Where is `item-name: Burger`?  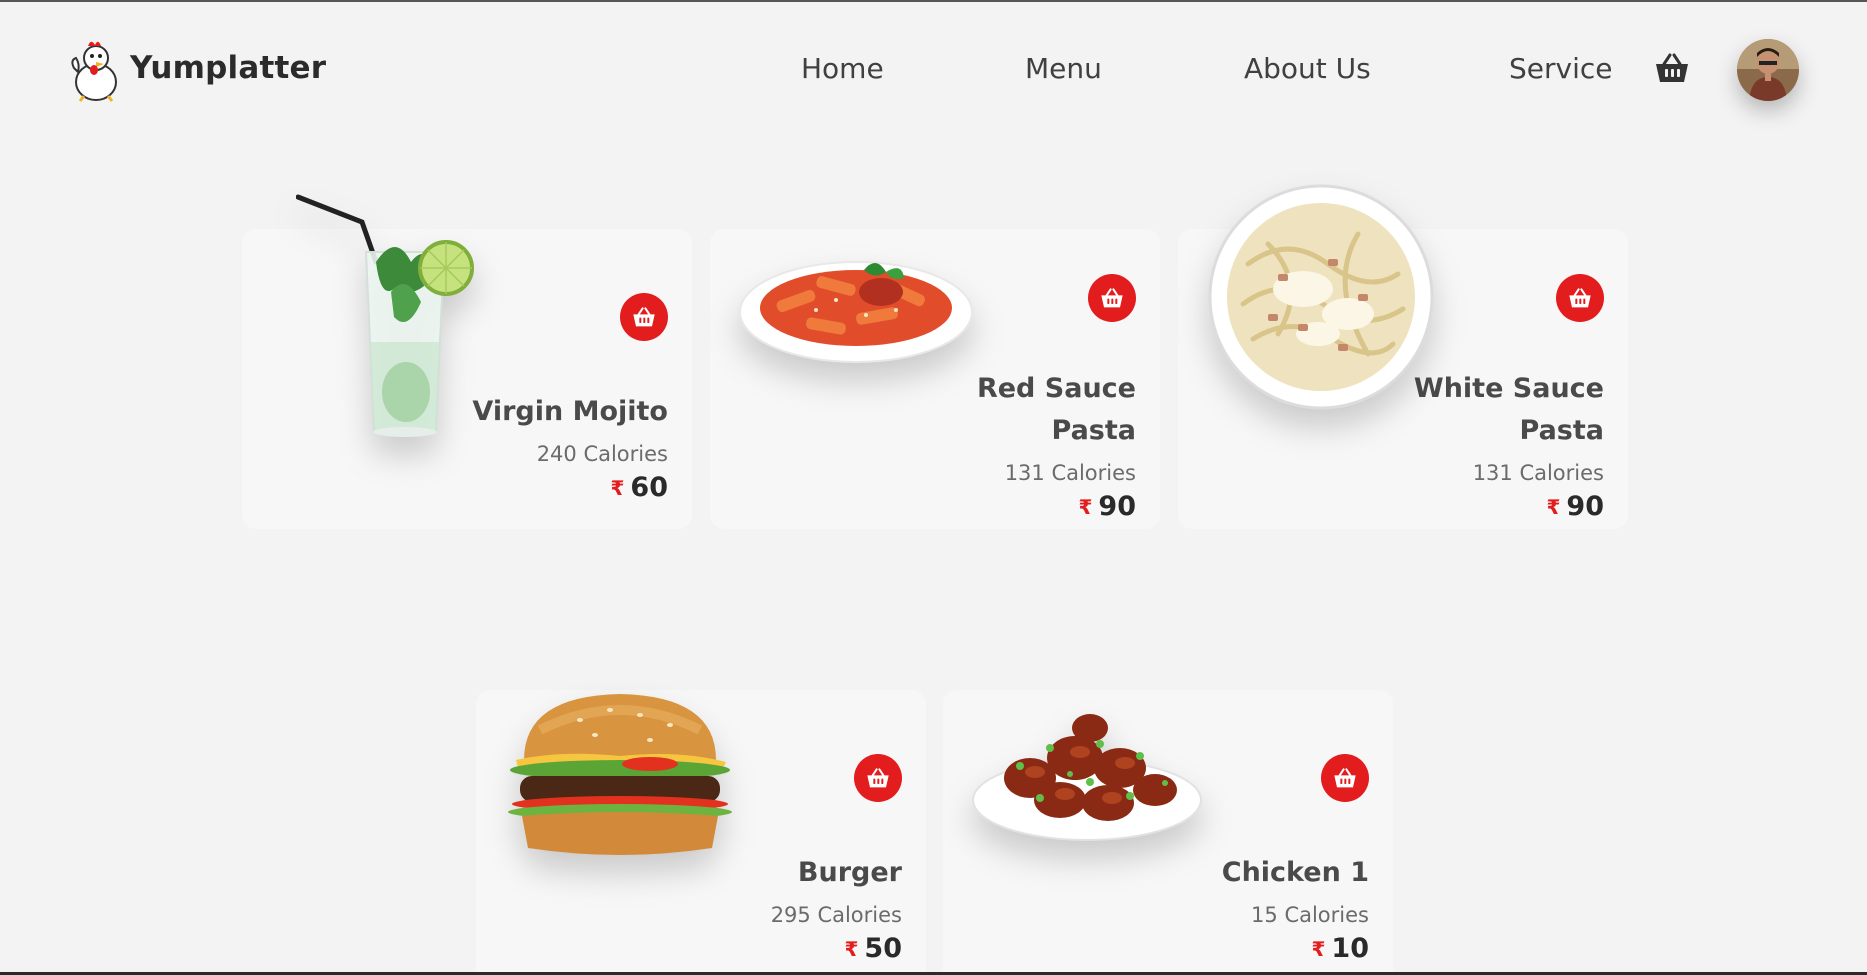 item-name: Burger is located at coordinates (849, 872).